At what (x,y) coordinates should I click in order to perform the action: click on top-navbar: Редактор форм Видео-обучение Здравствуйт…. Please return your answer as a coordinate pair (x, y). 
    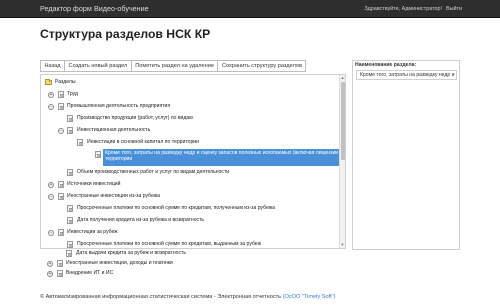
    Looking at the image, I should click on (250, 9).